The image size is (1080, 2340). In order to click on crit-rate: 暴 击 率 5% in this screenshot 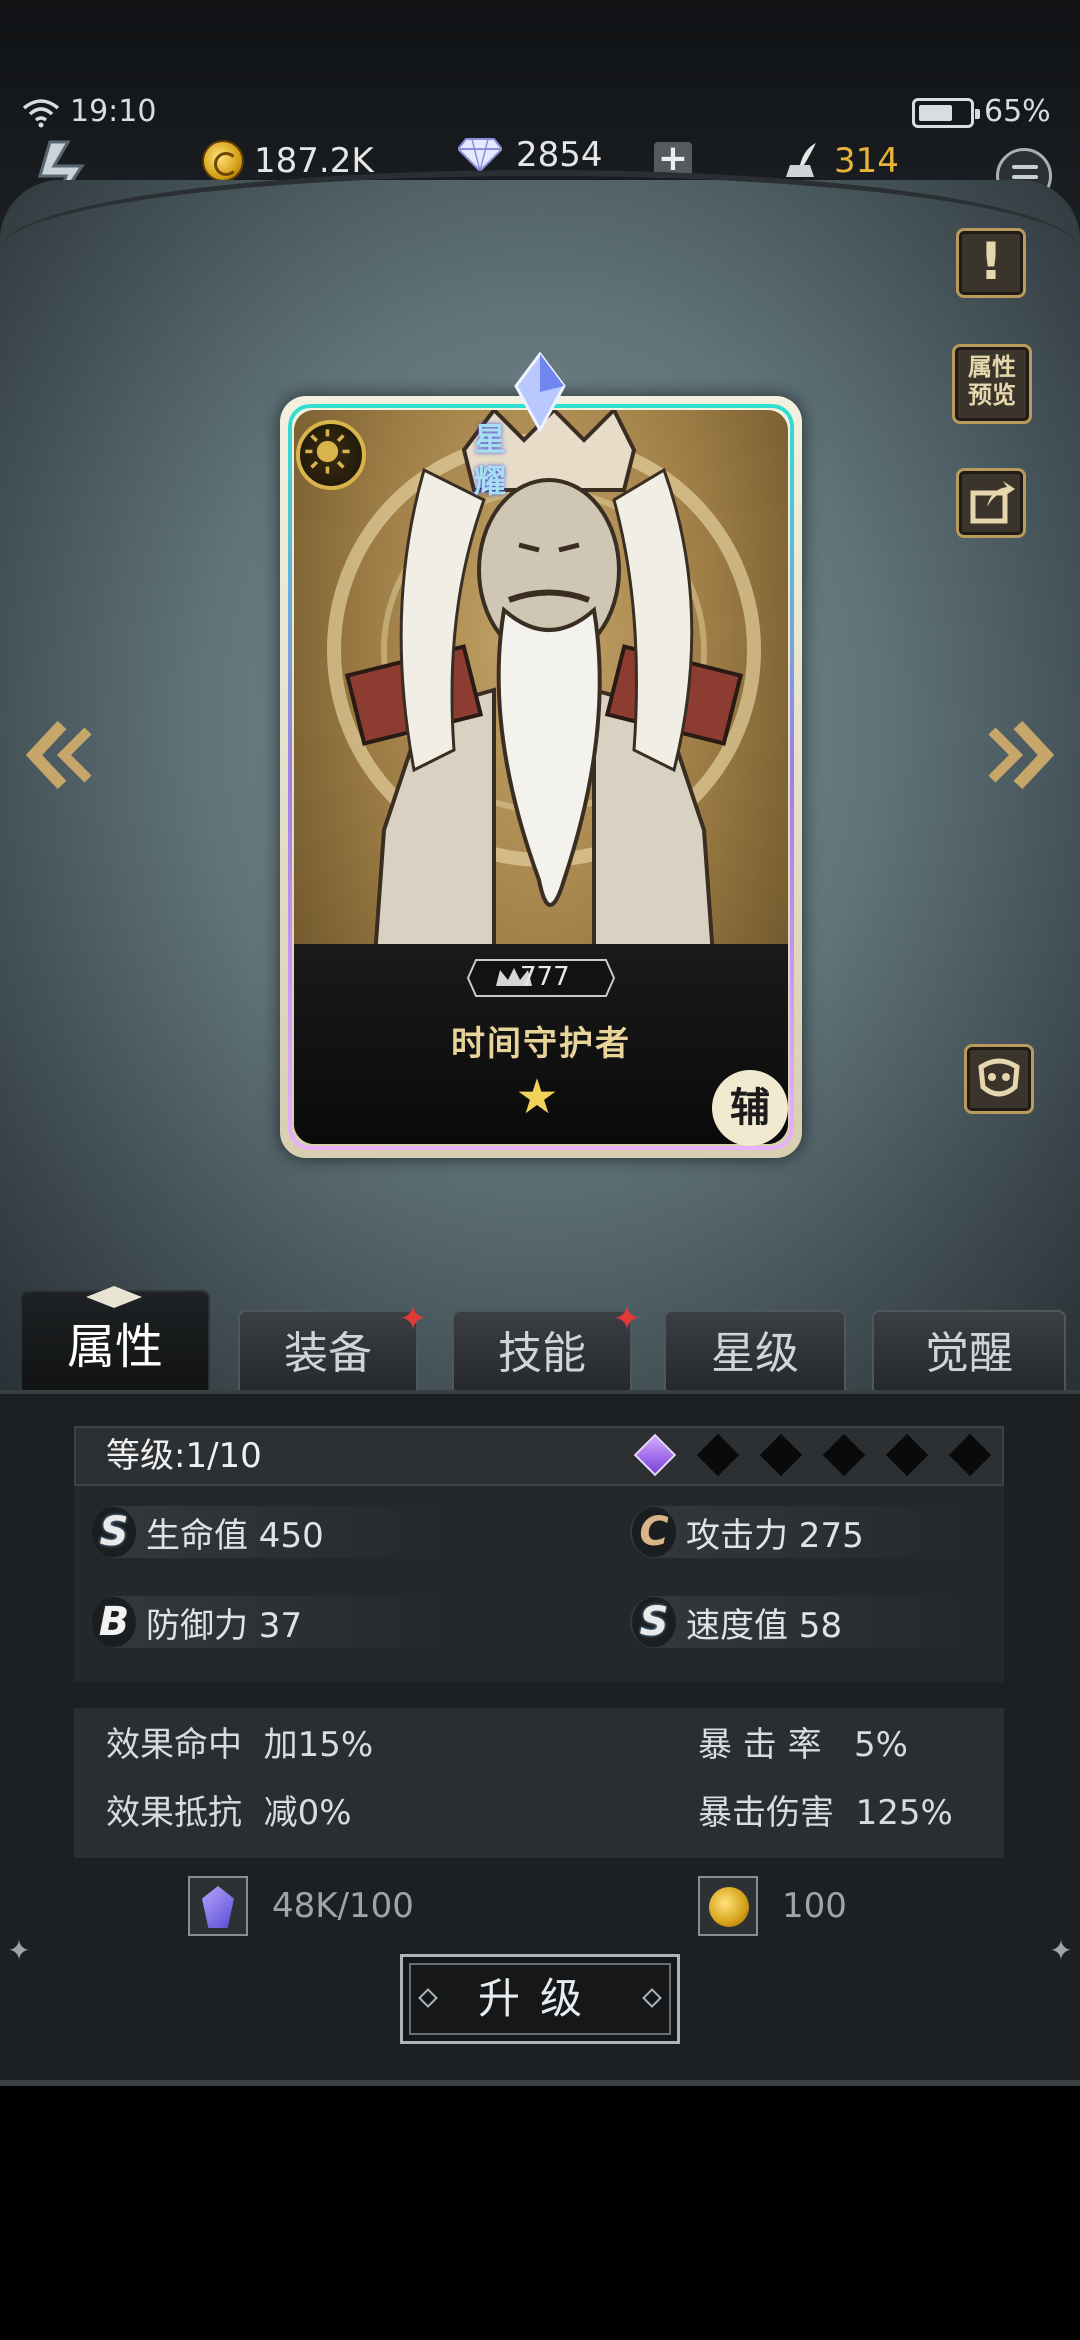, I will do `click(803, 1745)`.